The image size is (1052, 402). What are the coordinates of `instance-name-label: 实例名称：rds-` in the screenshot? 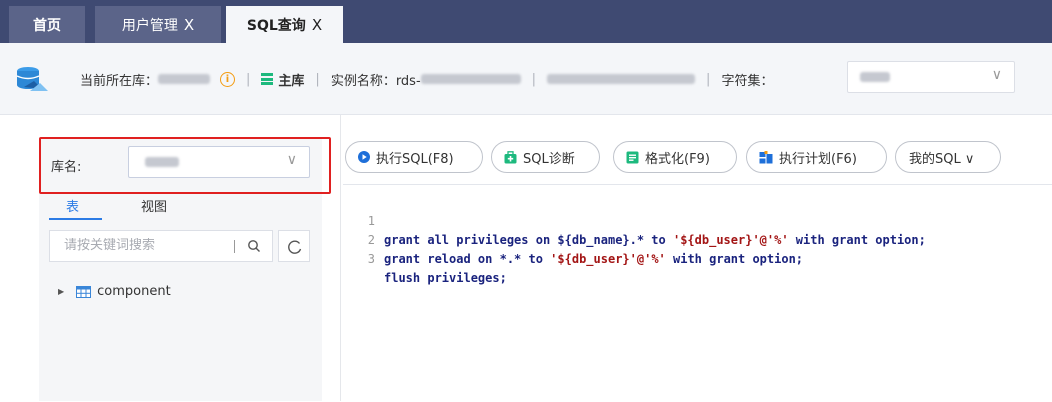 It's located at (375, 81).